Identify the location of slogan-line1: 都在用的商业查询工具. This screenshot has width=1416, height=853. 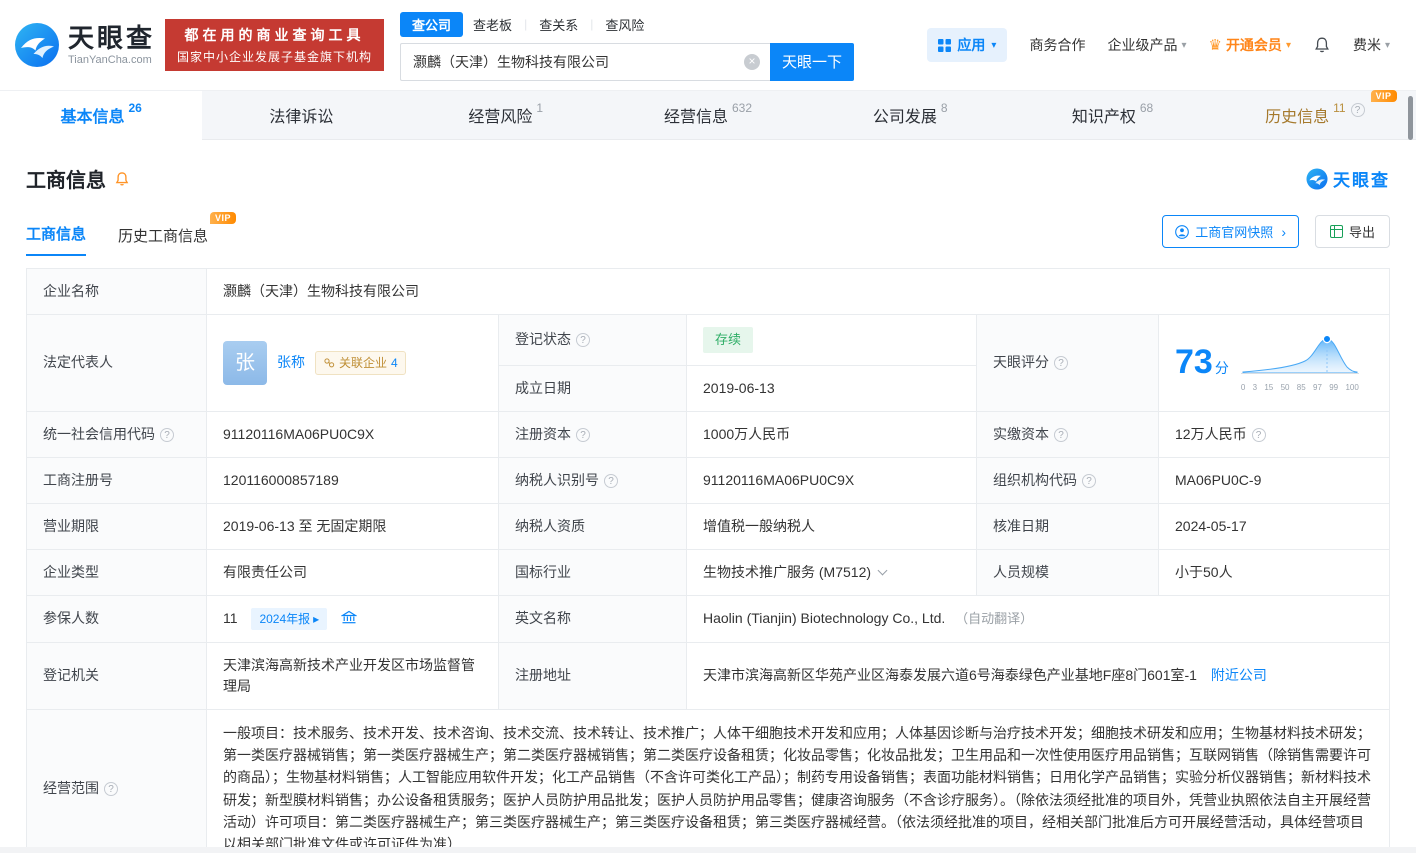
(274, 35).